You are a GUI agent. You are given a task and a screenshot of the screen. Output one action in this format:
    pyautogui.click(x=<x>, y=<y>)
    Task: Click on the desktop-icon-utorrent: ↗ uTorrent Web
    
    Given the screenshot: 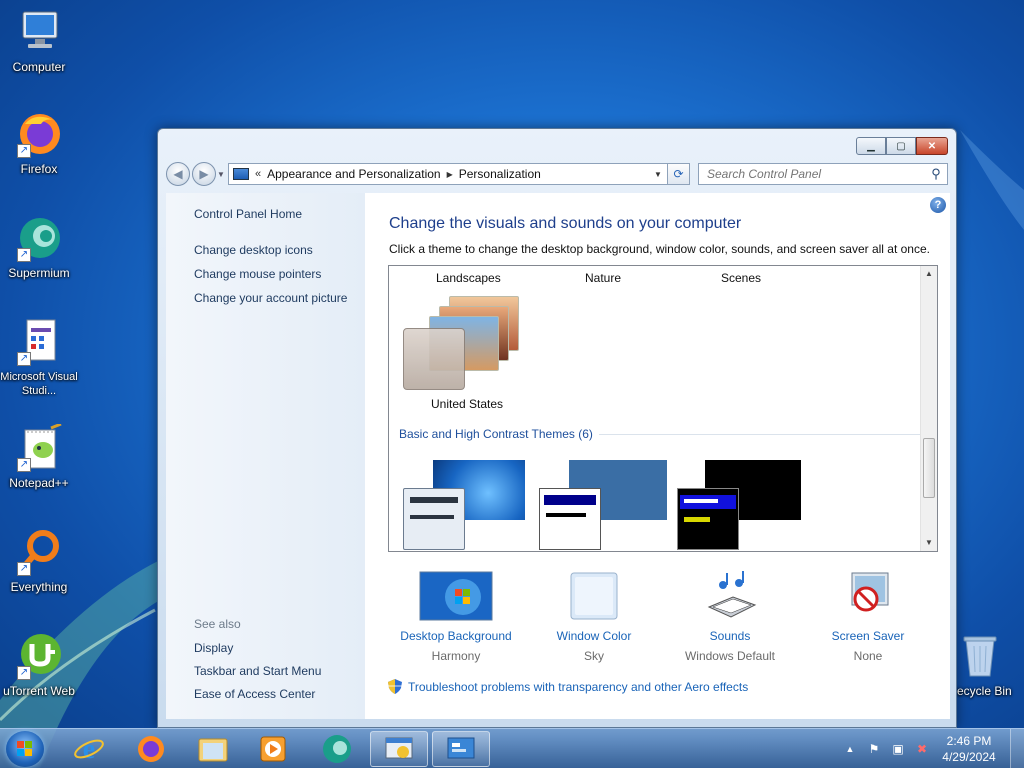 What is the action you would take?
    pyautogui.click(x=39, y=665)
    